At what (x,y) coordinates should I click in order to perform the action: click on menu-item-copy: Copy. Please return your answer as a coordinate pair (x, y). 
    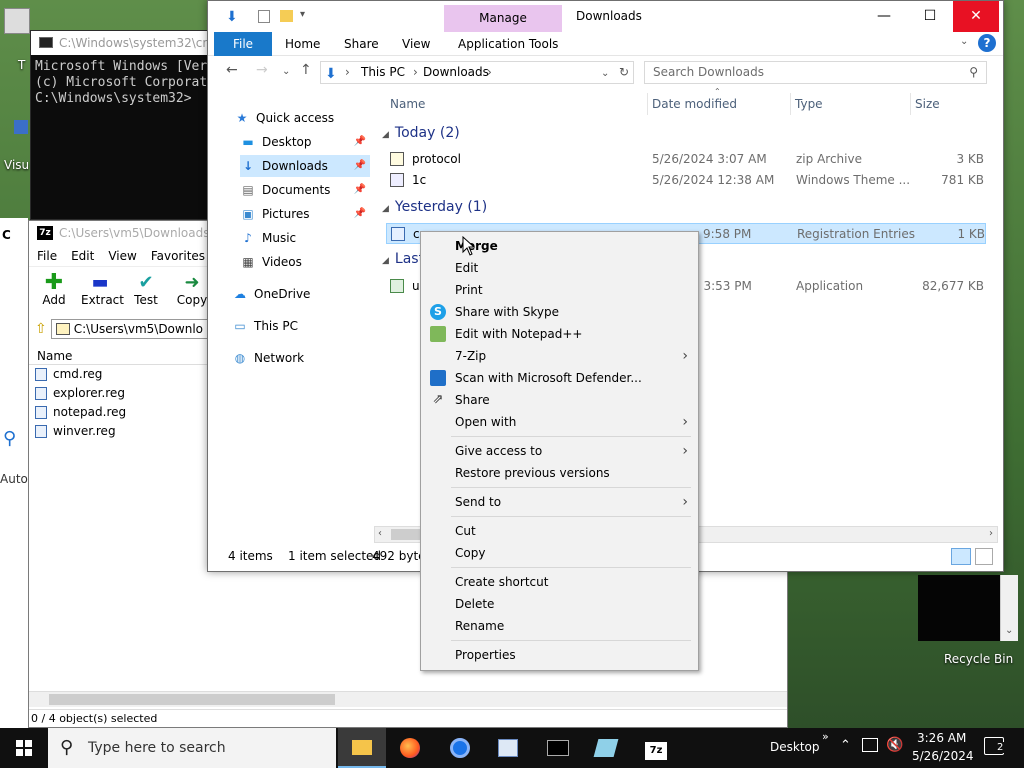
    Looking at the image, I should click on (559, 553).